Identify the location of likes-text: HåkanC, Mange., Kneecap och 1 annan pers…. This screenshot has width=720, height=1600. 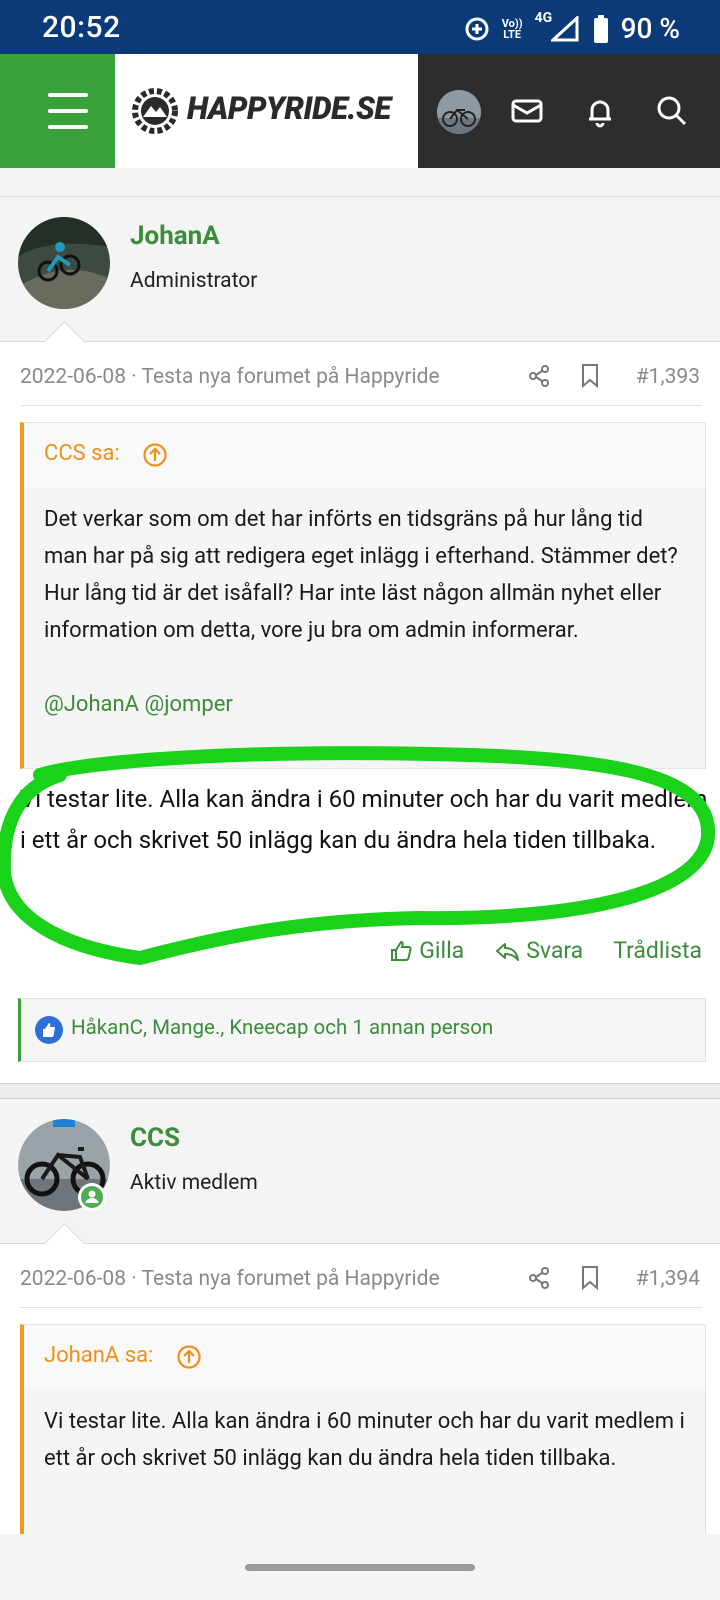
(282, 1028).